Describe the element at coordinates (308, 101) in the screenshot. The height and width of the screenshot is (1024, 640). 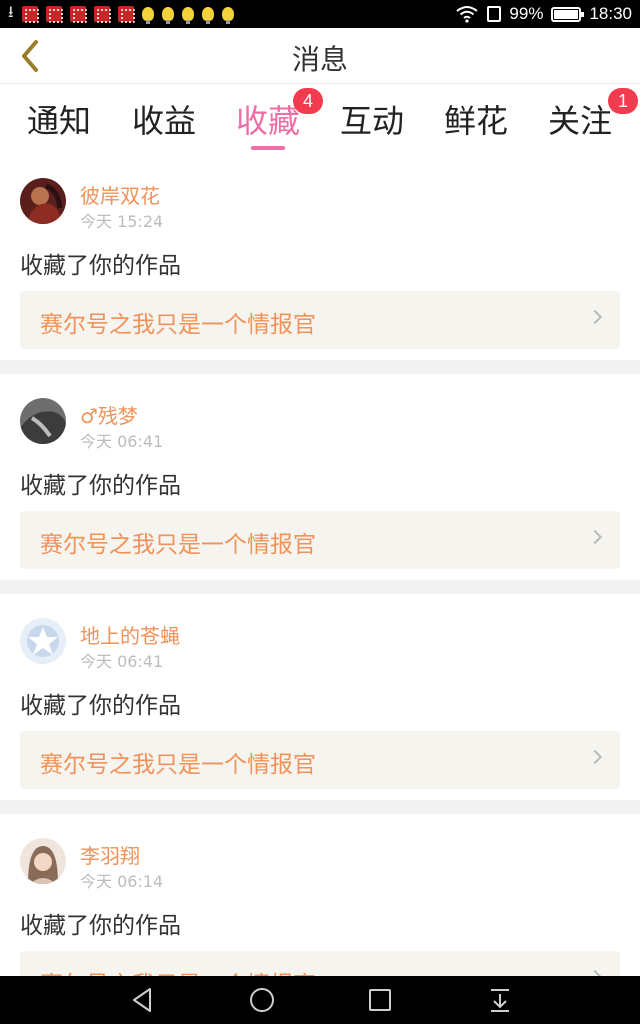
I see `unread-badge: 4` at that location.